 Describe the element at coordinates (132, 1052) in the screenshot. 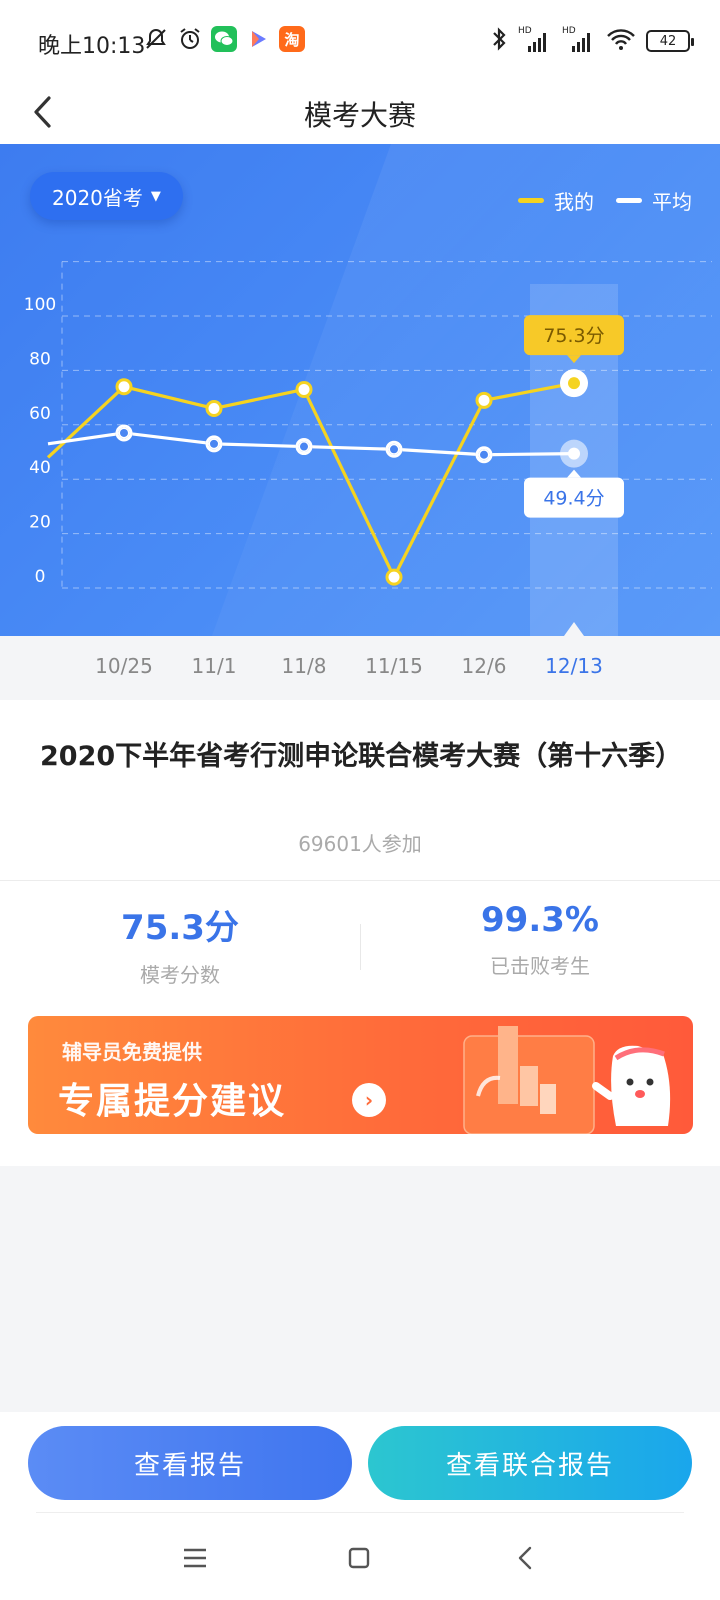

I see `banner-subtitle: 辅导员免费提供` at that location.